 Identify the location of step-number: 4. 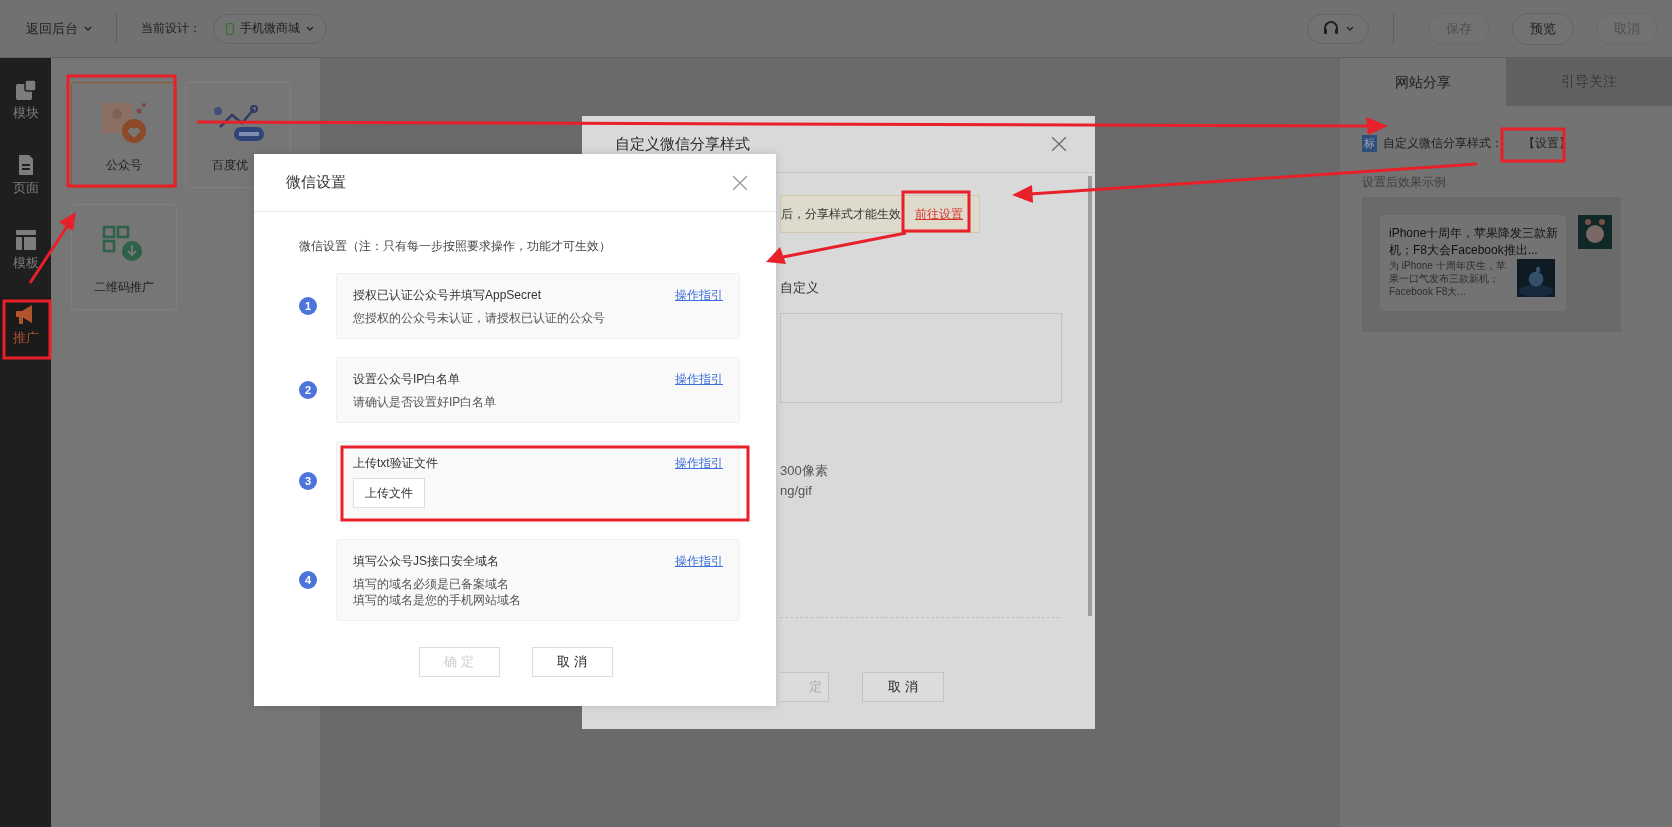
(308, 580).